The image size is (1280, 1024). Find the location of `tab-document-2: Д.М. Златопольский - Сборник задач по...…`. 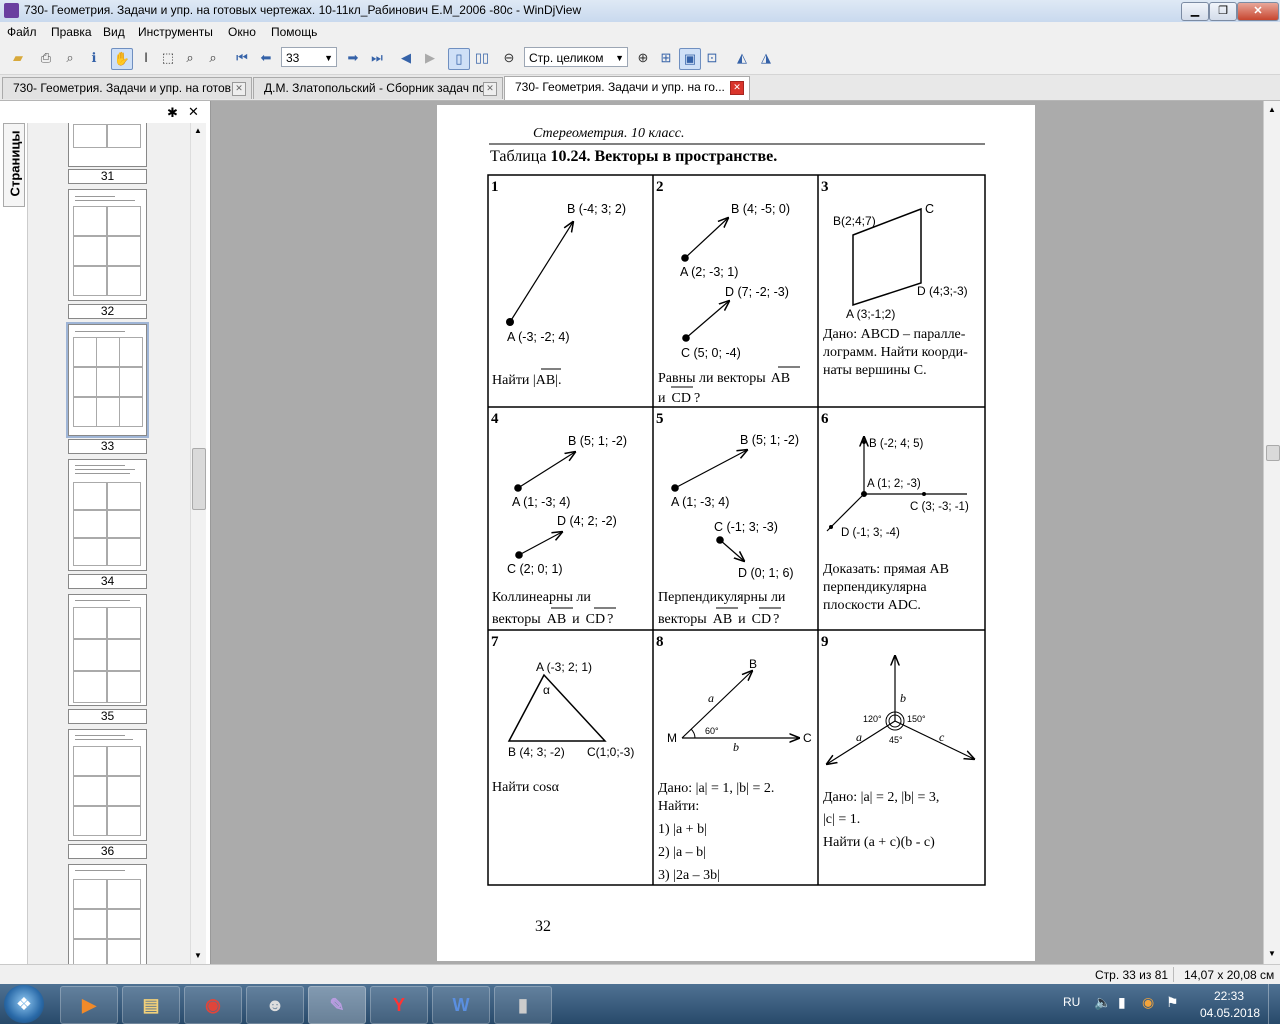

tab-document-2: Д.М. Златопольский - Сборник задач по...… is located at coordinates (378, 88).